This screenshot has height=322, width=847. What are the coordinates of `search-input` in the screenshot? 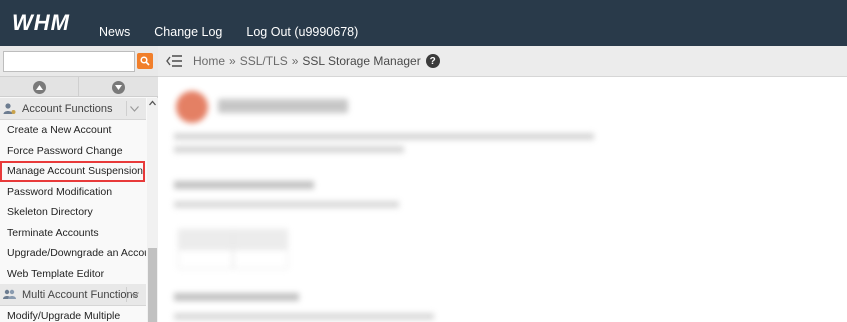 It's located at (69, 61).